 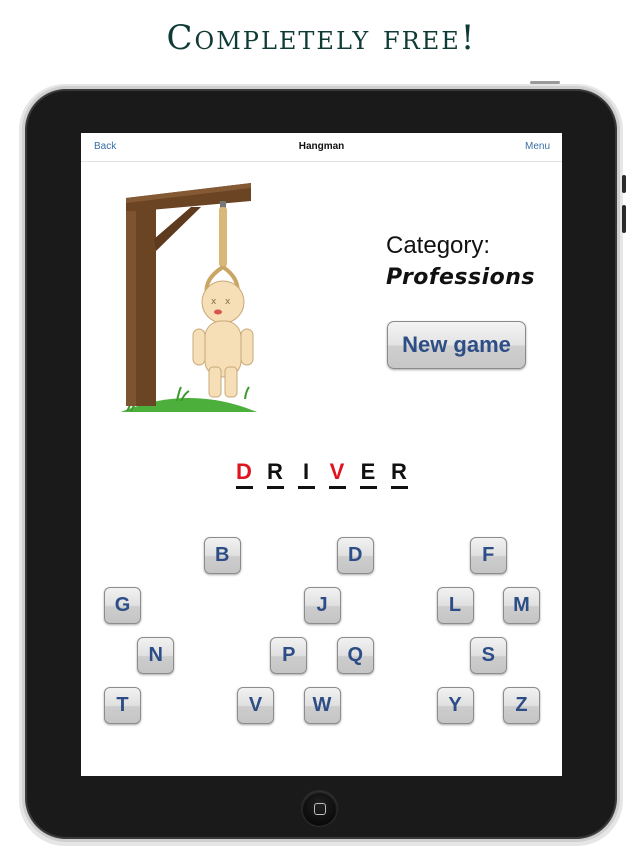 I want to click on letter-key-g: G, so click(x=122, y=605).